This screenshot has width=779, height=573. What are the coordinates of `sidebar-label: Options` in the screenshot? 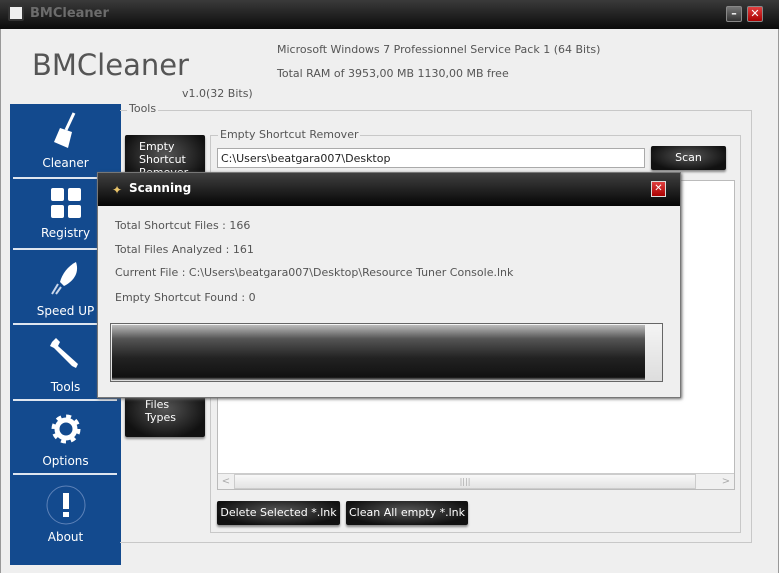 It's located at (65, 461).